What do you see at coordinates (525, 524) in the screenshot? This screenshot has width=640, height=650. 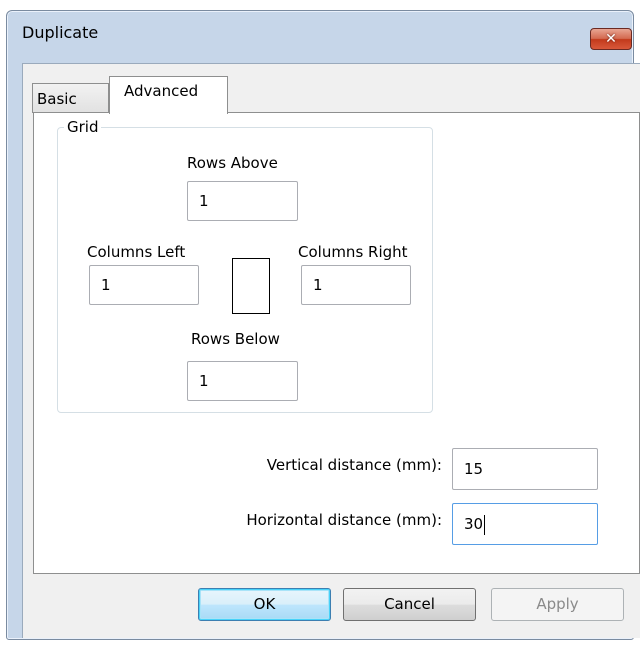 I see `horizontal-distance-input: 30` at bounding box center [525, 524].